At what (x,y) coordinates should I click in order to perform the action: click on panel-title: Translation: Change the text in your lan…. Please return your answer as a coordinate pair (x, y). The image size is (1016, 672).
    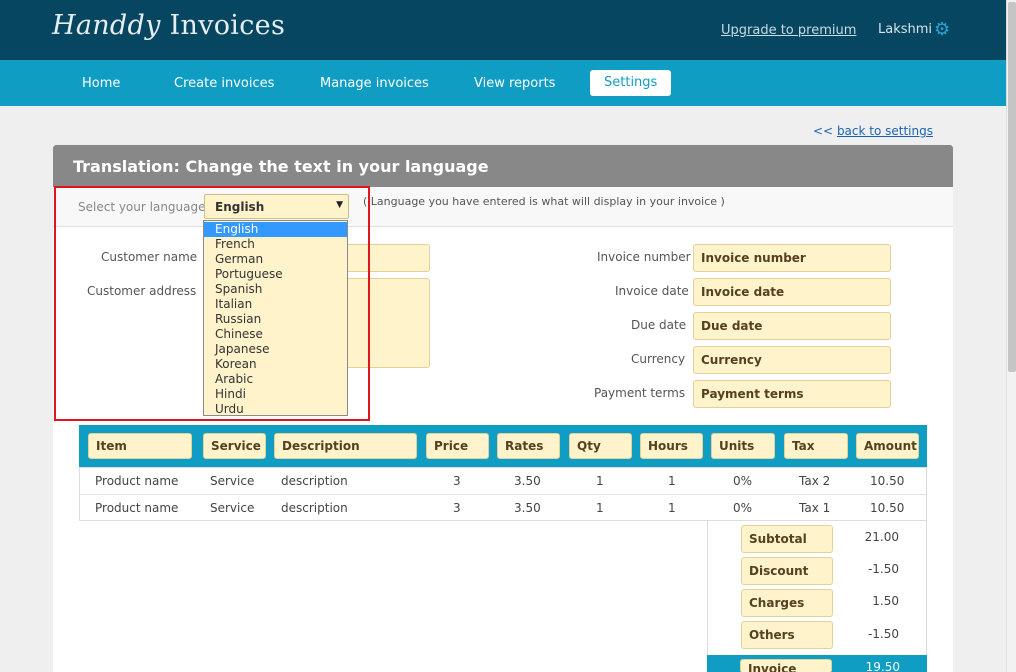
    Looking at the image, I should click on (503, 166).